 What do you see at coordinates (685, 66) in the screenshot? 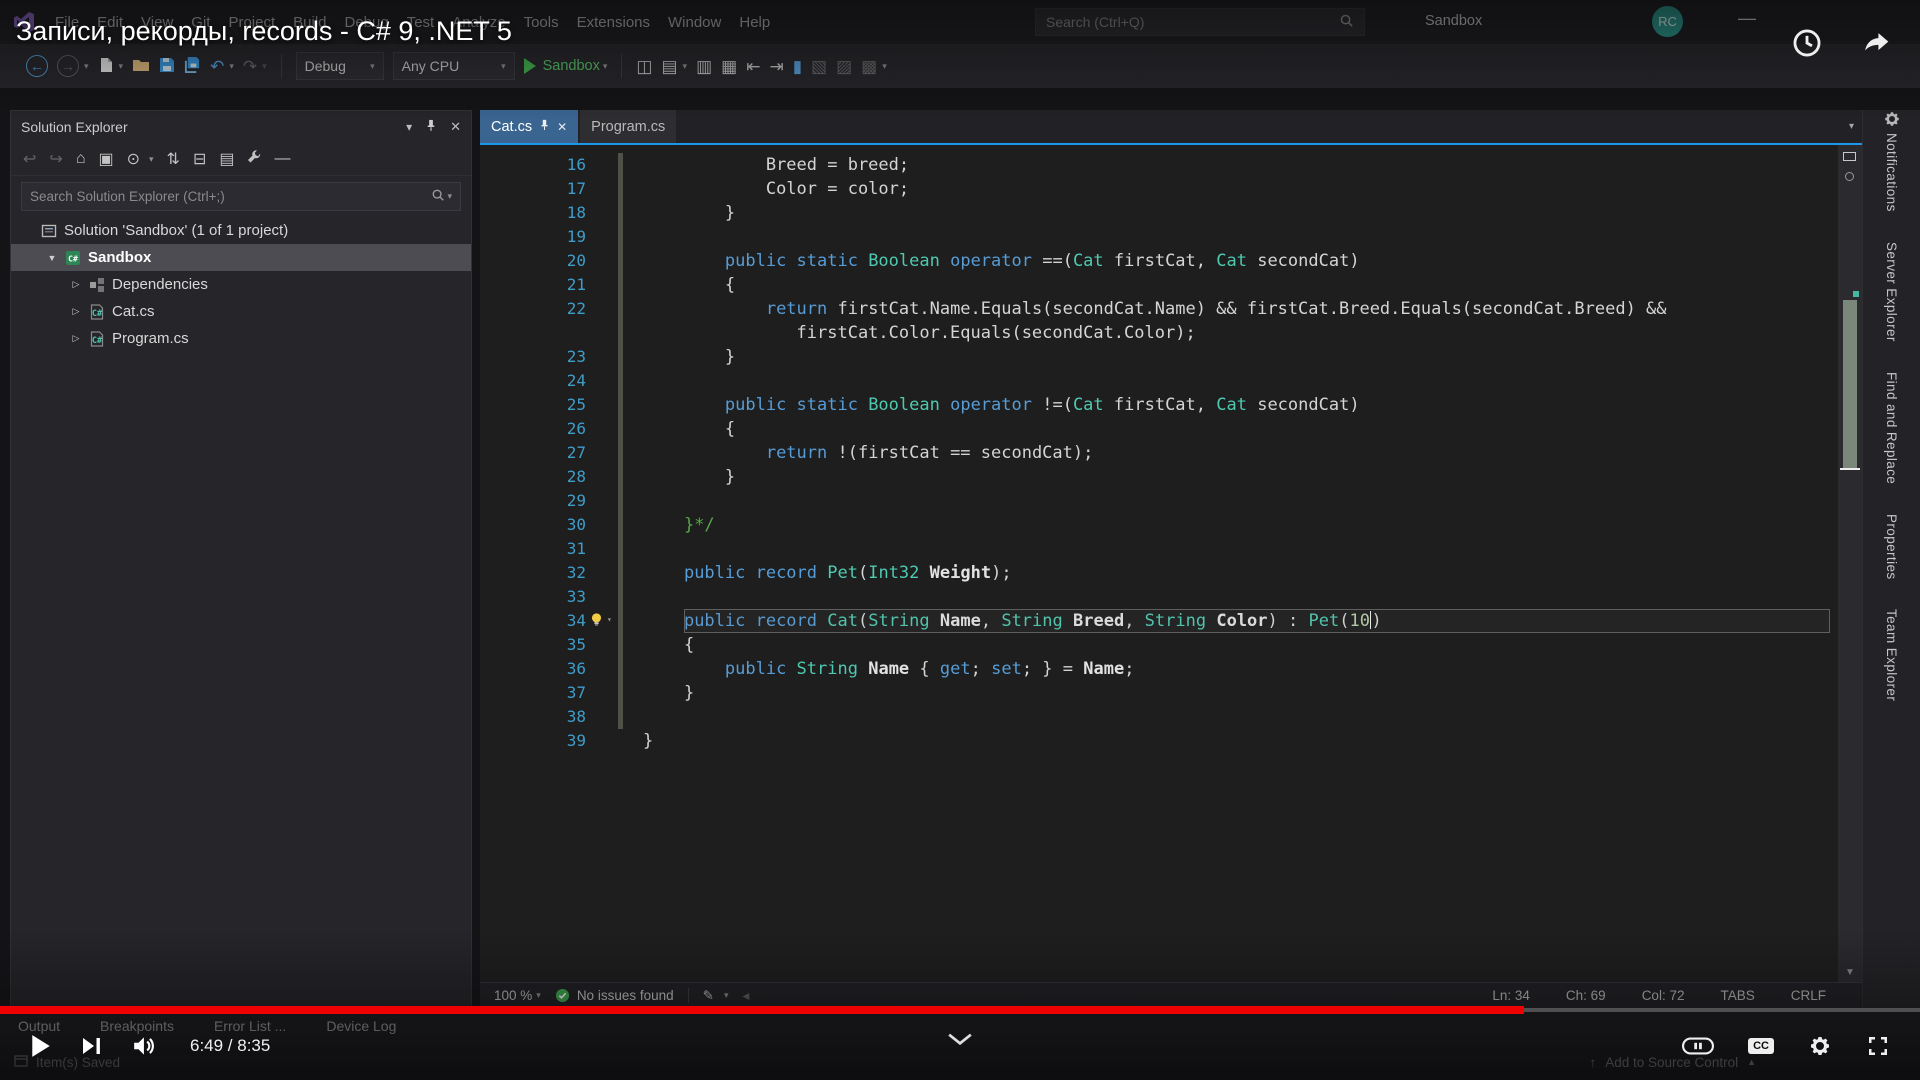
I see `preview-caret-icon: ▾` at bounding box center [685, 66].